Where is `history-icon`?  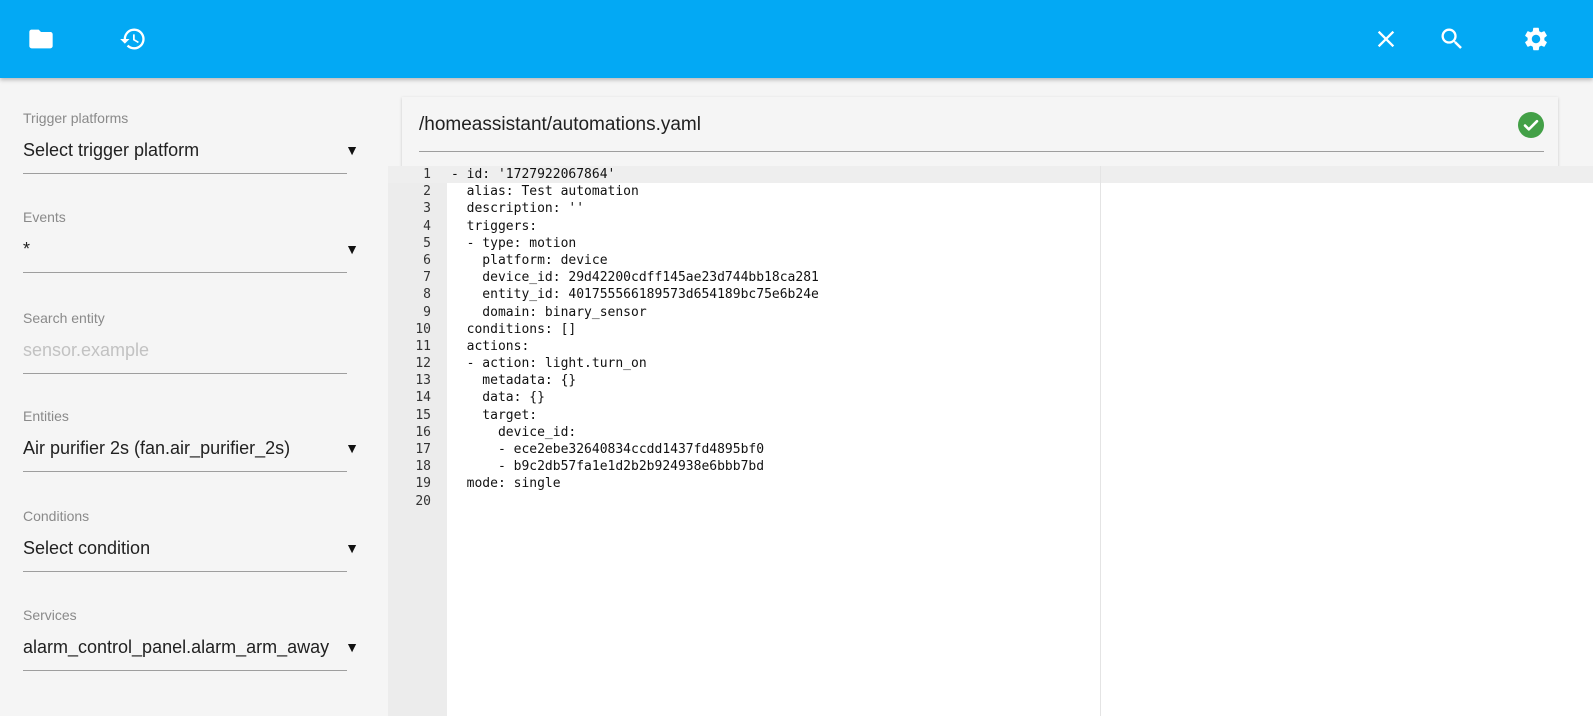 history-icon is located at coordinates (133, 39).